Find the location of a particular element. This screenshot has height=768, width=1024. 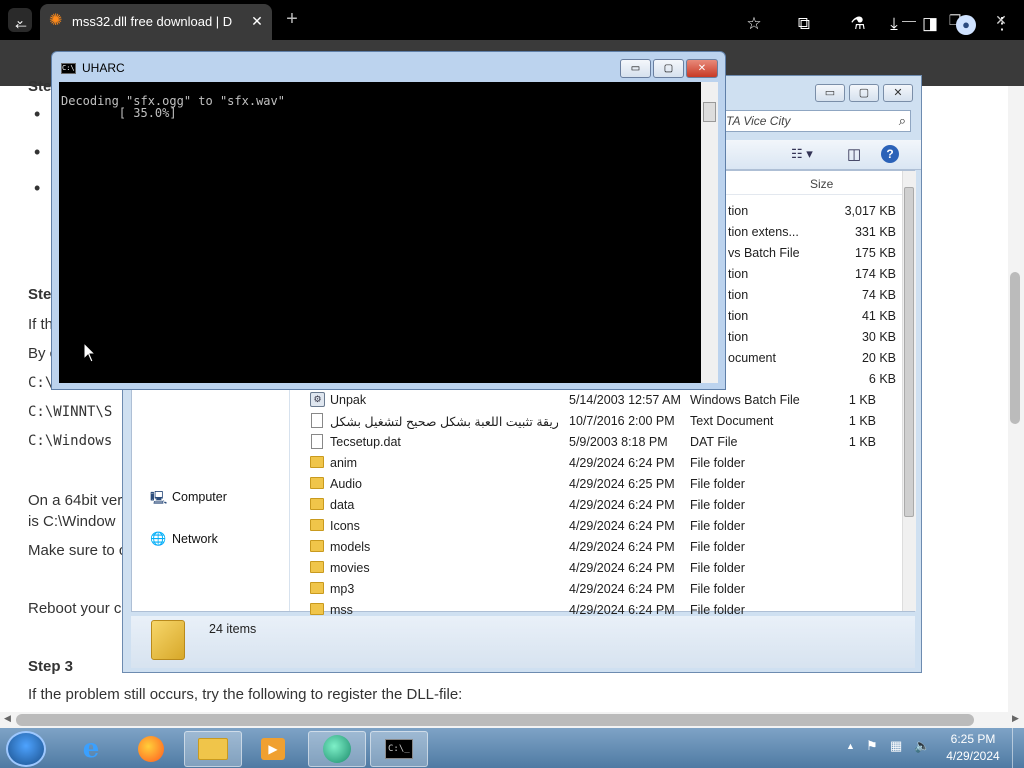

taskbar-firefox-icon is located at coordinates (151, 749).